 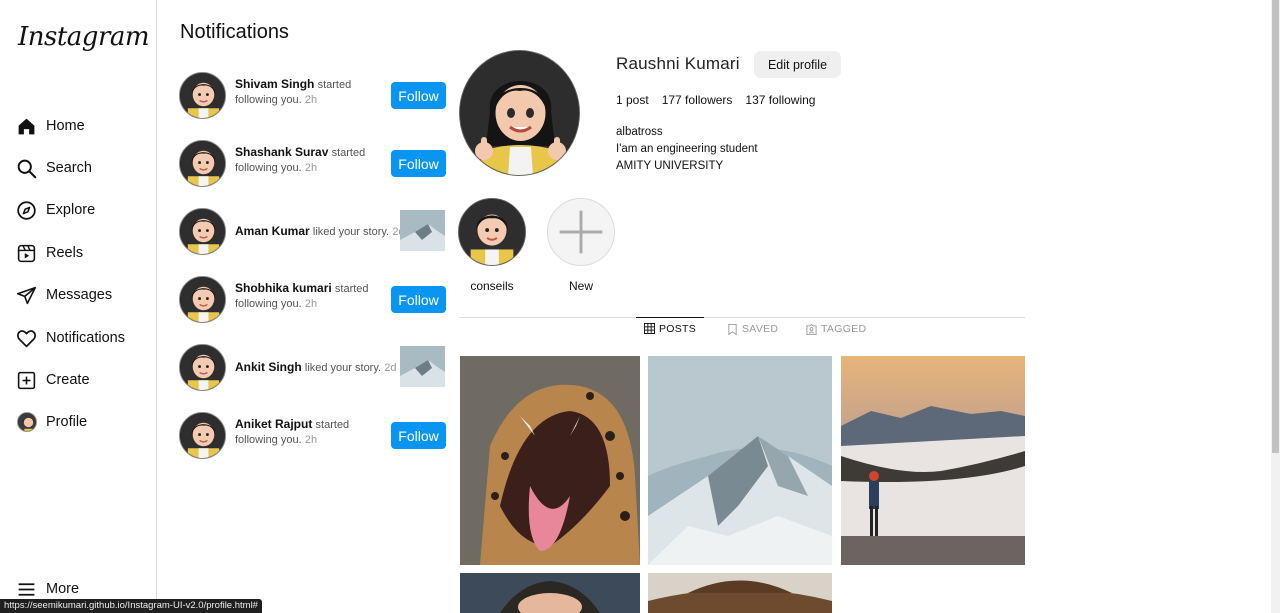 I want to click on sidebar-item-messages: Messages, so click(x=64, y=295).